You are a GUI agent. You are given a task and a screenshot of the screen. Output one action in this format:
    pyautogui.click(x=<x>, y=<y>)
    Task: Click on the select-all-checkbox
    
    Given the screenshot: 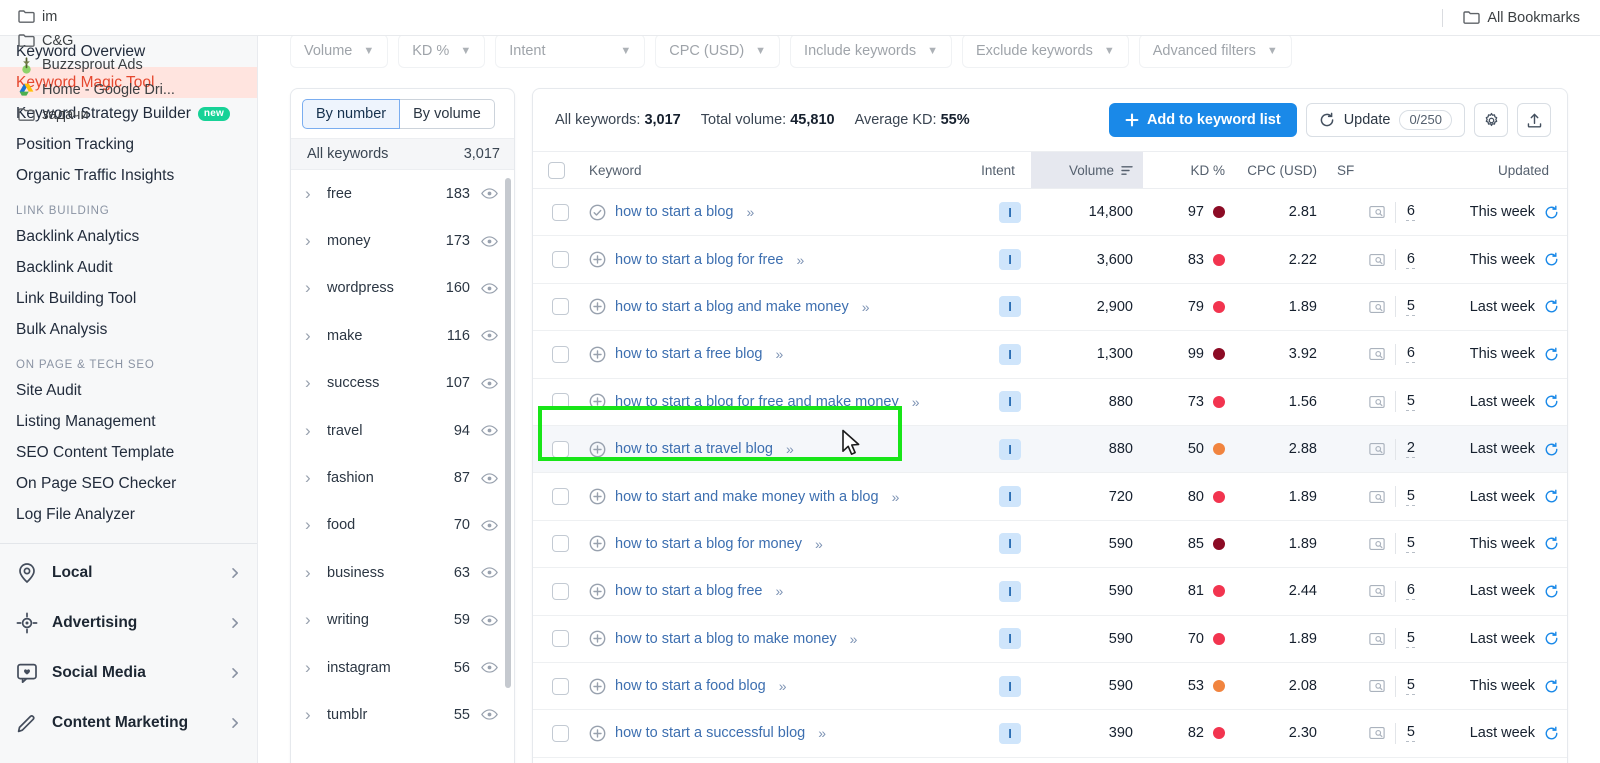 What is the action you would take?
    pyautogui.click(x=556, y=170)
    